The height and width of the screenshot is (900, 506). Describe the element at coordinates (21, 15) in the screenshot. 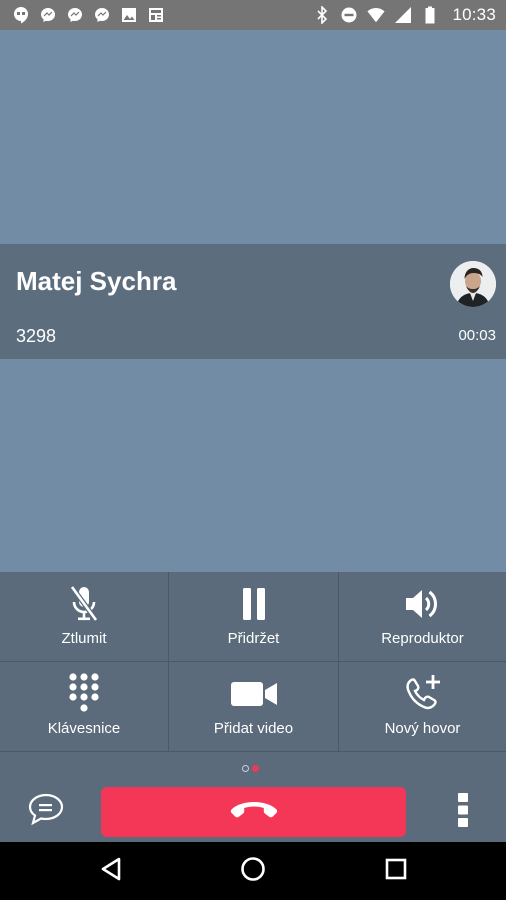

I see `hangouts-icon` at that location.